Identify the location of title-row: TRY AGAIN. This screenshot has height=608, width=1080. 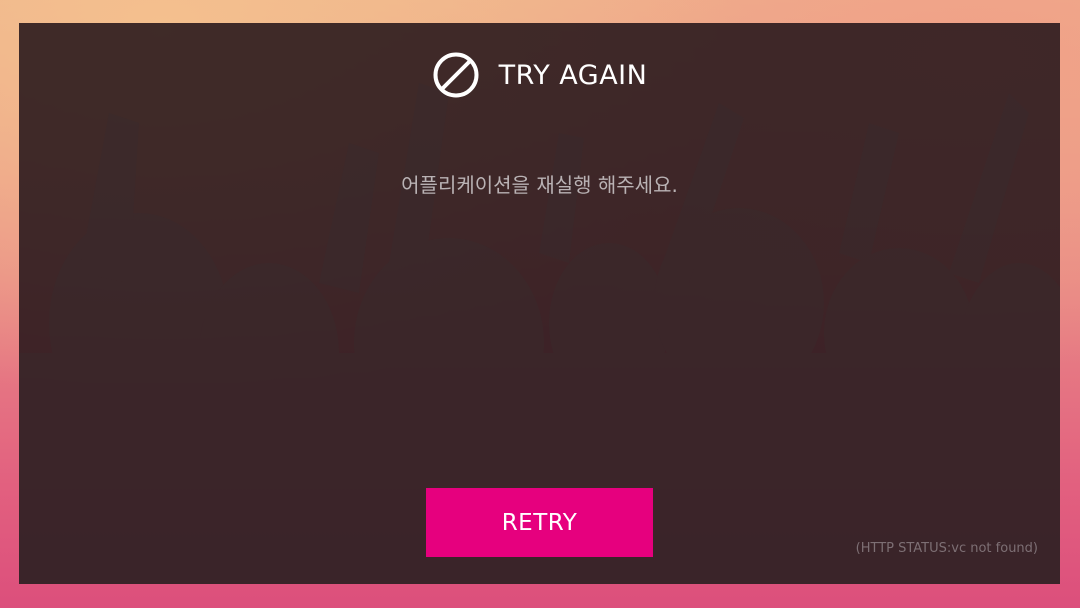
(539, 75).